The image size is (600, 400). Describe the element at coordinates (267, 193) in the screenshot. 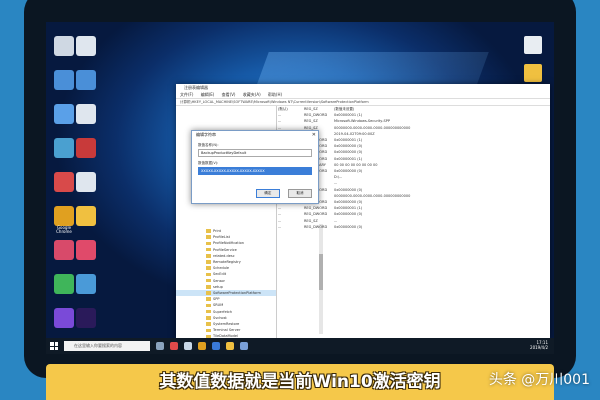

I see `ok-button: 确定` at that location.